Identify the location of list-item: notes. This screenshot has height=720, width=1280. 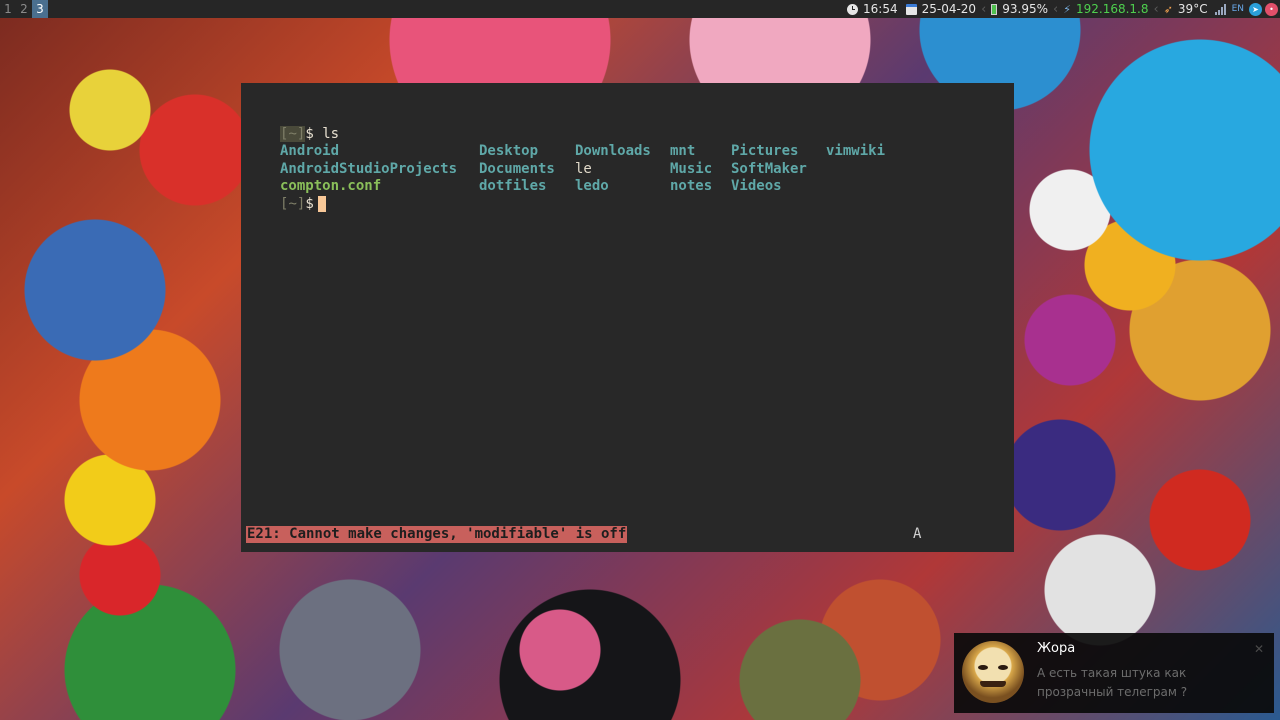
(691, 186).